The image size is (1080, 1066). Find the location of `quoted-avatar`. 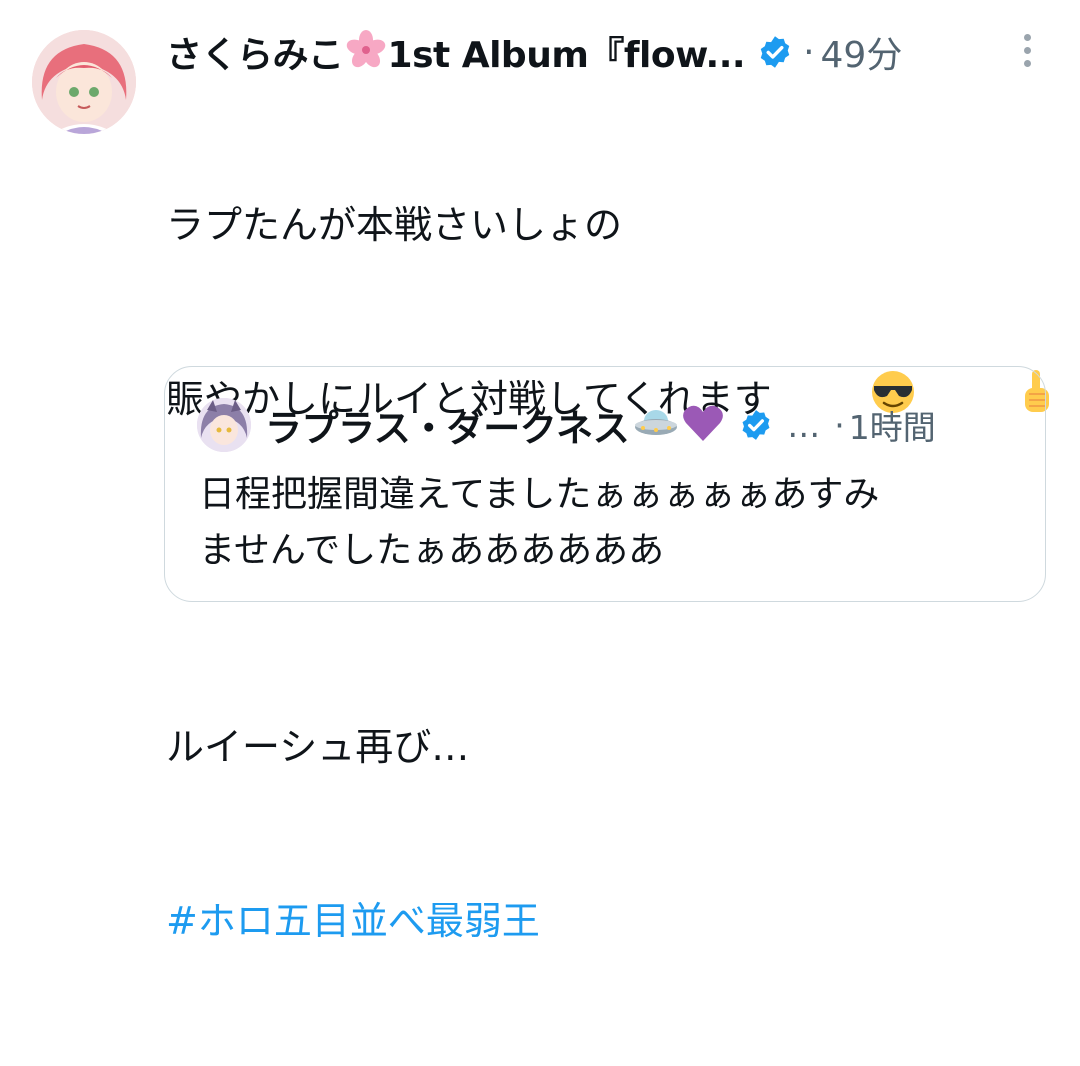

quoted-avatar is located at coordinates (224, 425).